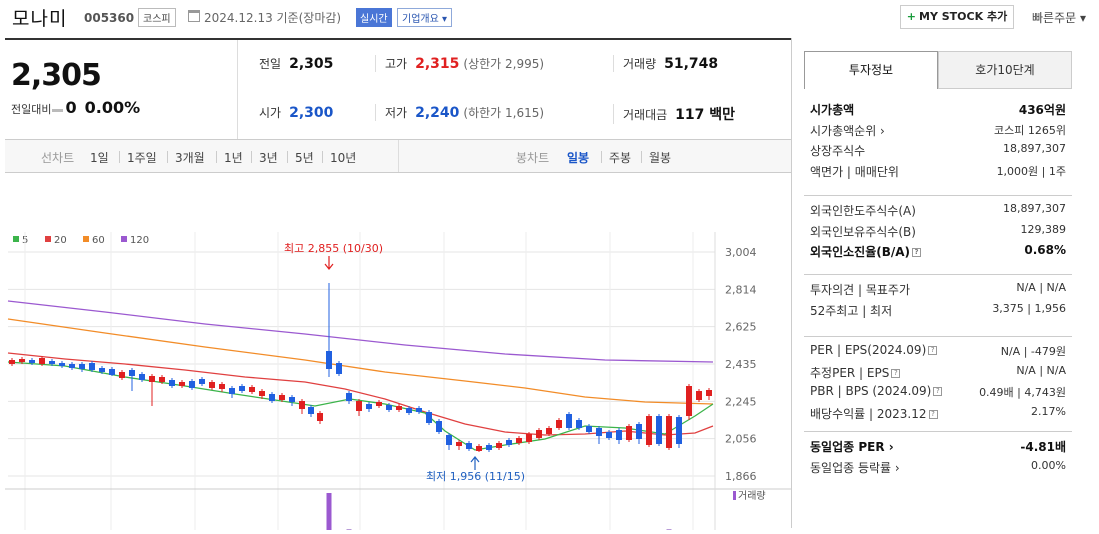 The image size is (1099, 534). I want to click on info-label: 동일업종 PER ›, so click(852, 446).